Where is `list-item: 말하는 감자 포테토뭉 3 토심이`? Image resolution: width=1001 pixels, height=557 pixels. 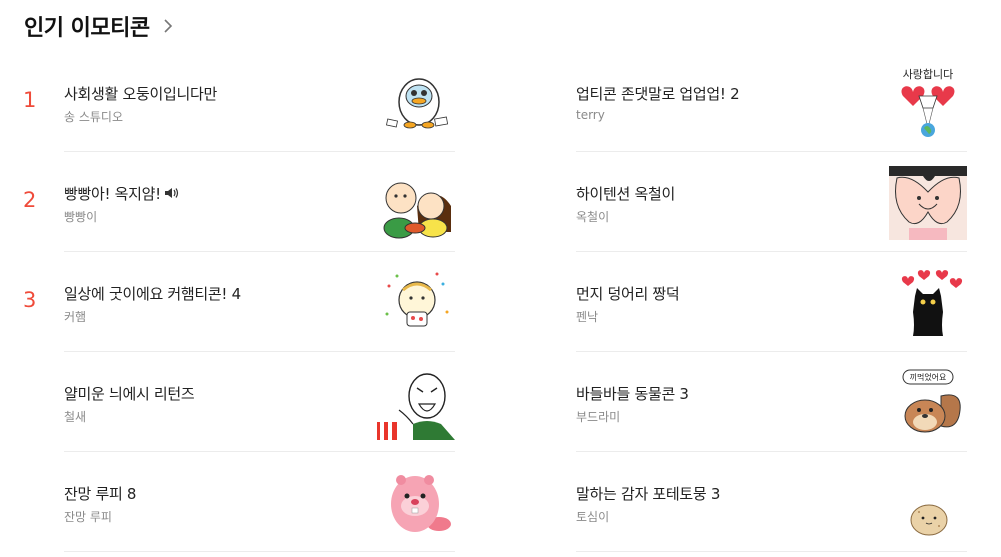
list-item: 말하는 감자 포테토뭉 3 토심이 is located at coordinates (739, 502).